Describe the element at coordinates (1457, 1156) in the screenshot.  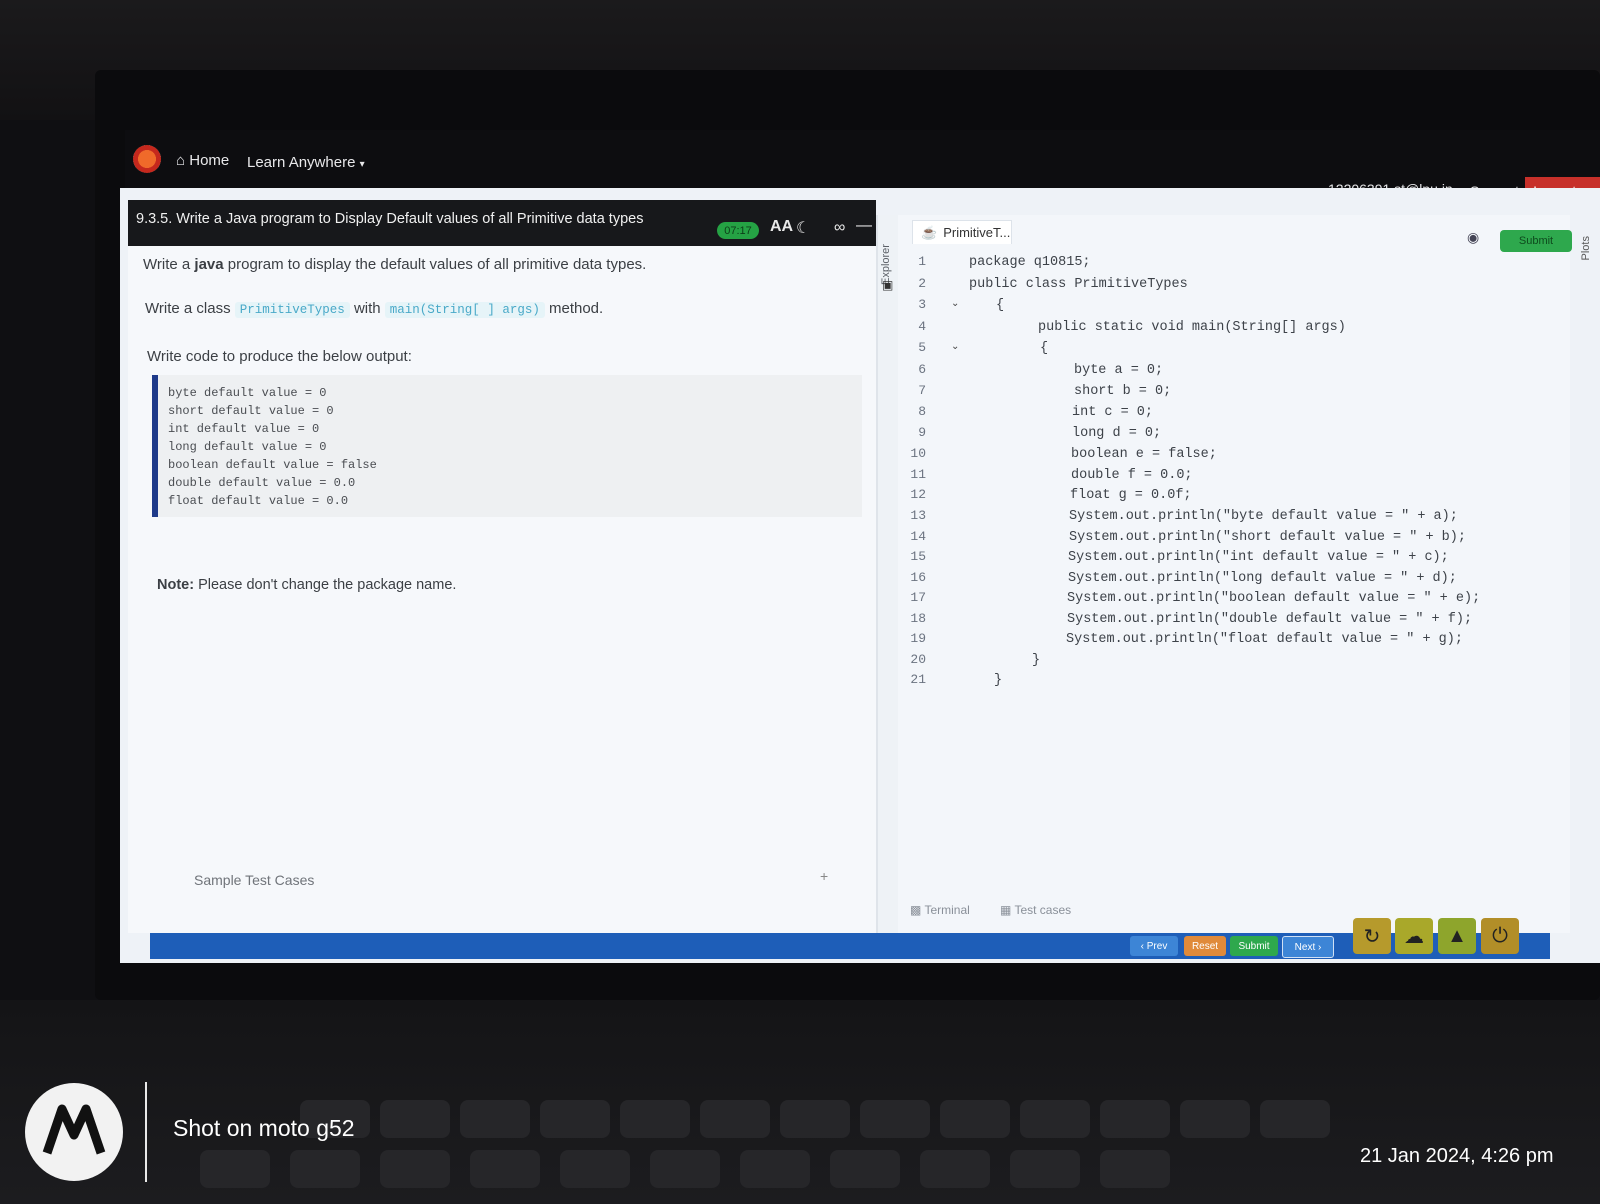
I see `photo-date-text: 21 Jan 2024, 4:26 pm` at that location.